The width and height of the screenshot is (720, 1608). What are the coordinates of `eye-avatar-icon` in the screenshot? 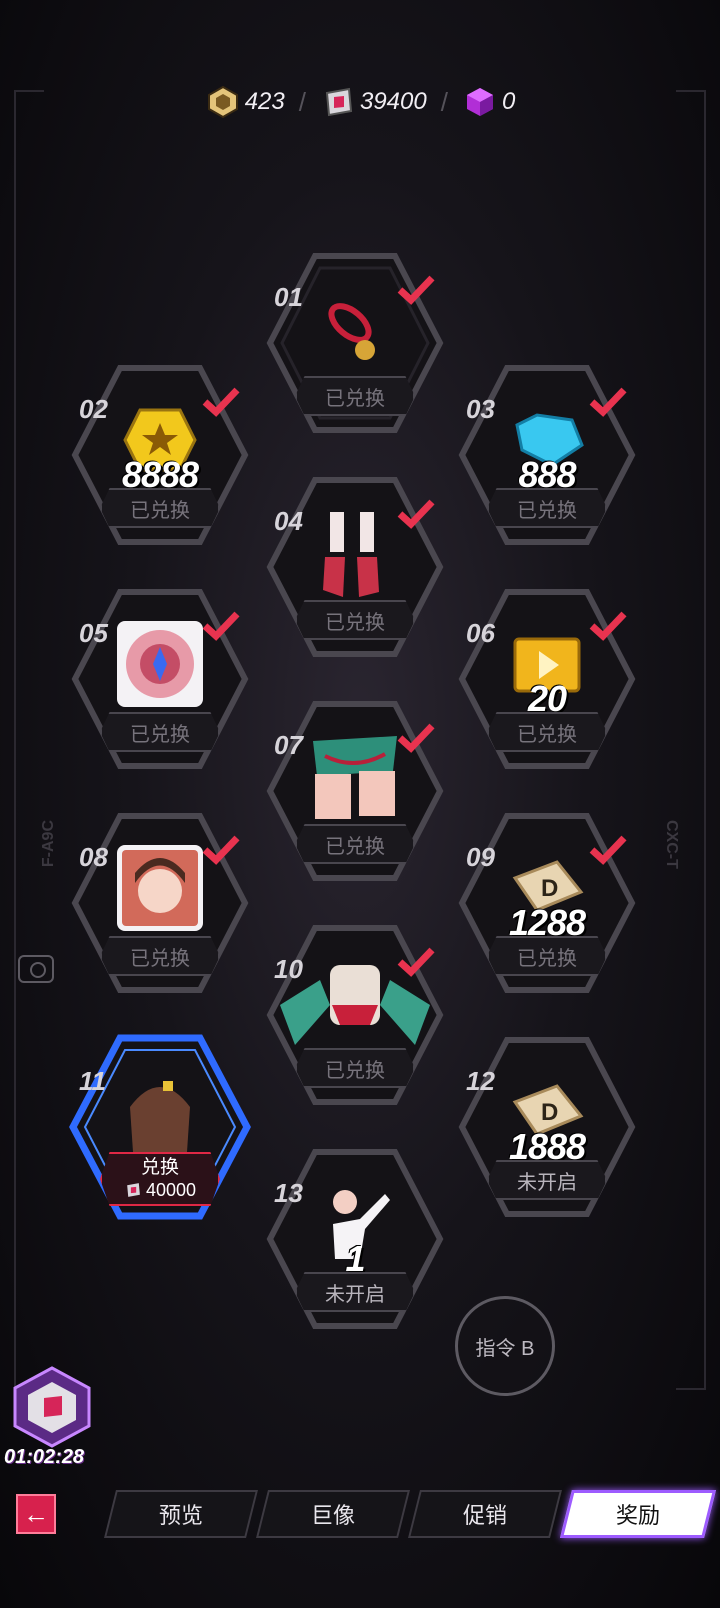 It's located at (160, 664).